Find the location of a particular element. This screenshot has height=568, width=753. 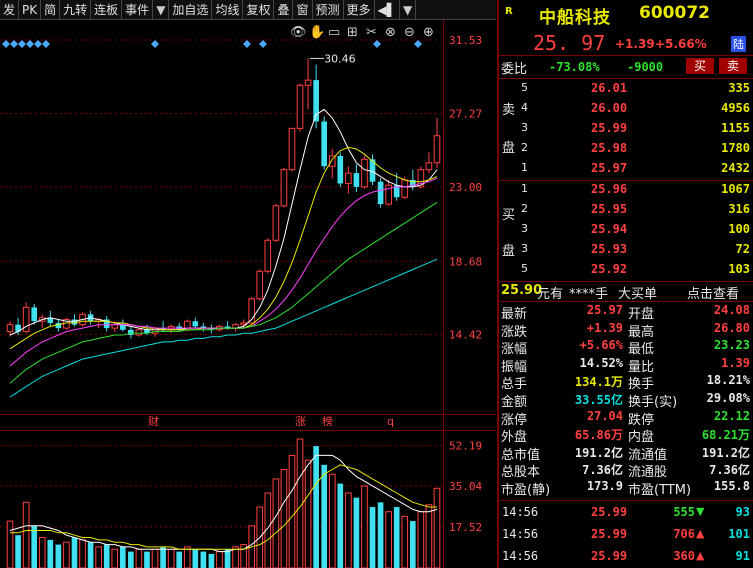

toolbar-item: 复权 is located at coordinates (259, 10).